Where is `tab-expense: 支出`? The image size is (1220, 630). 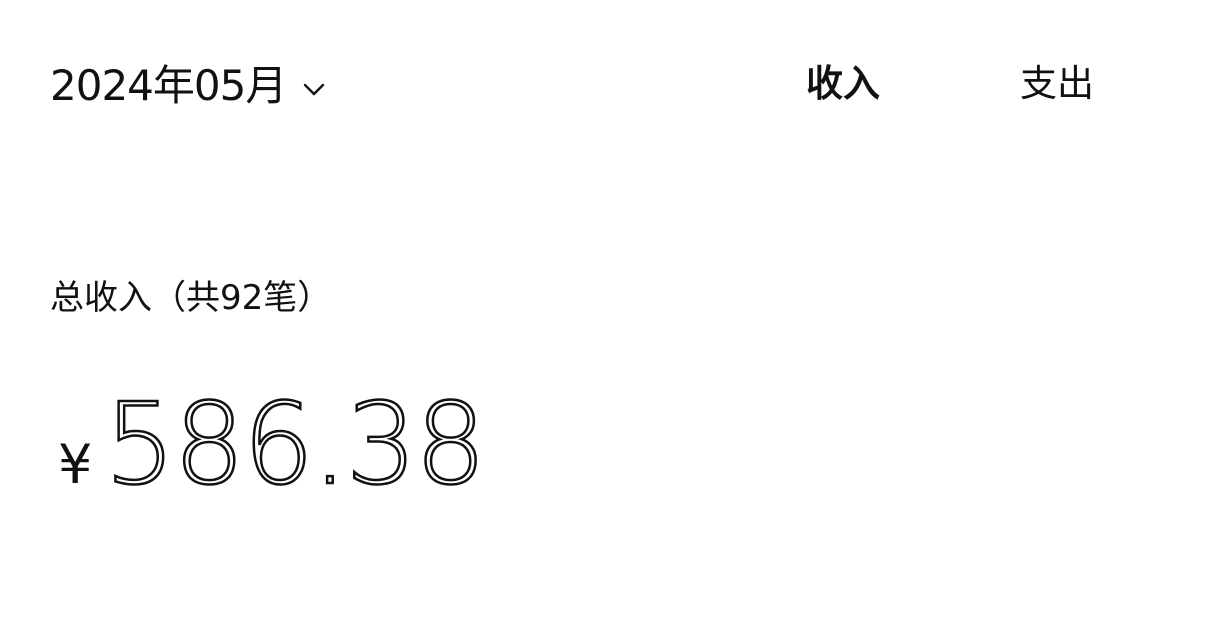 tab-expense: 支出 is located at coordinates (1057, 84).